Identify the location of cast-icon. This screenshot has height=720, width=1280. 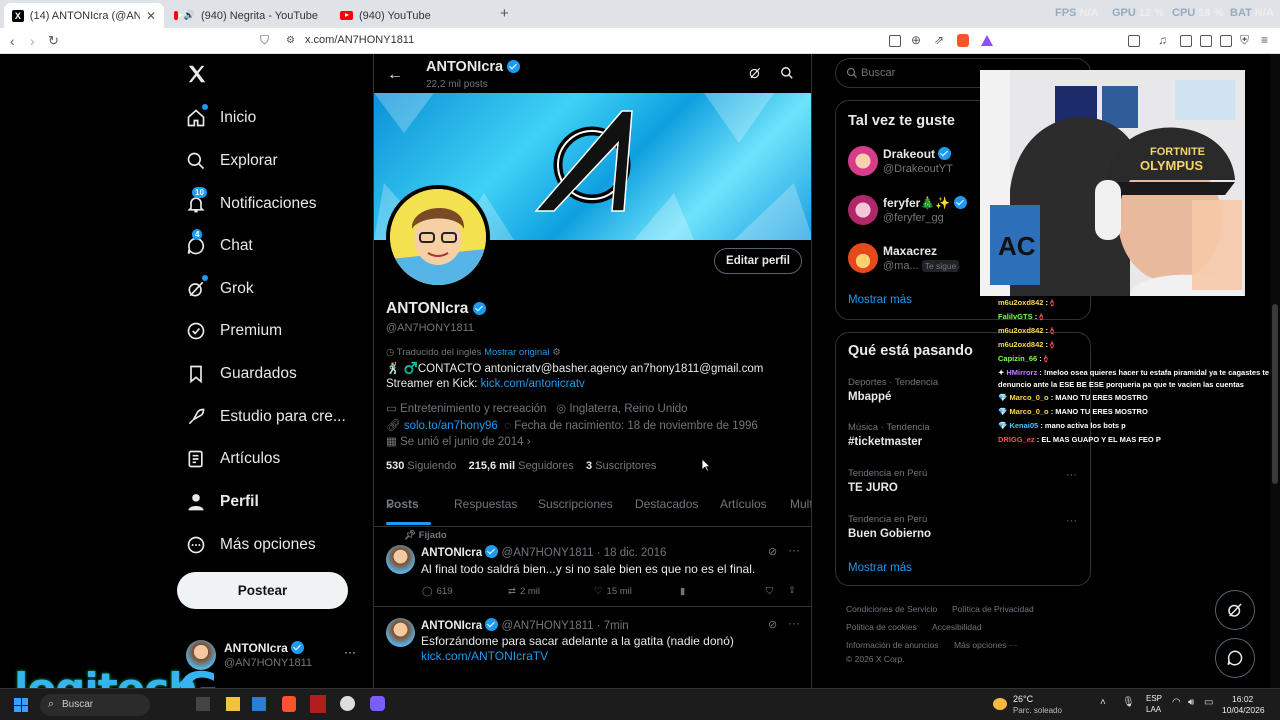
(895, 41).